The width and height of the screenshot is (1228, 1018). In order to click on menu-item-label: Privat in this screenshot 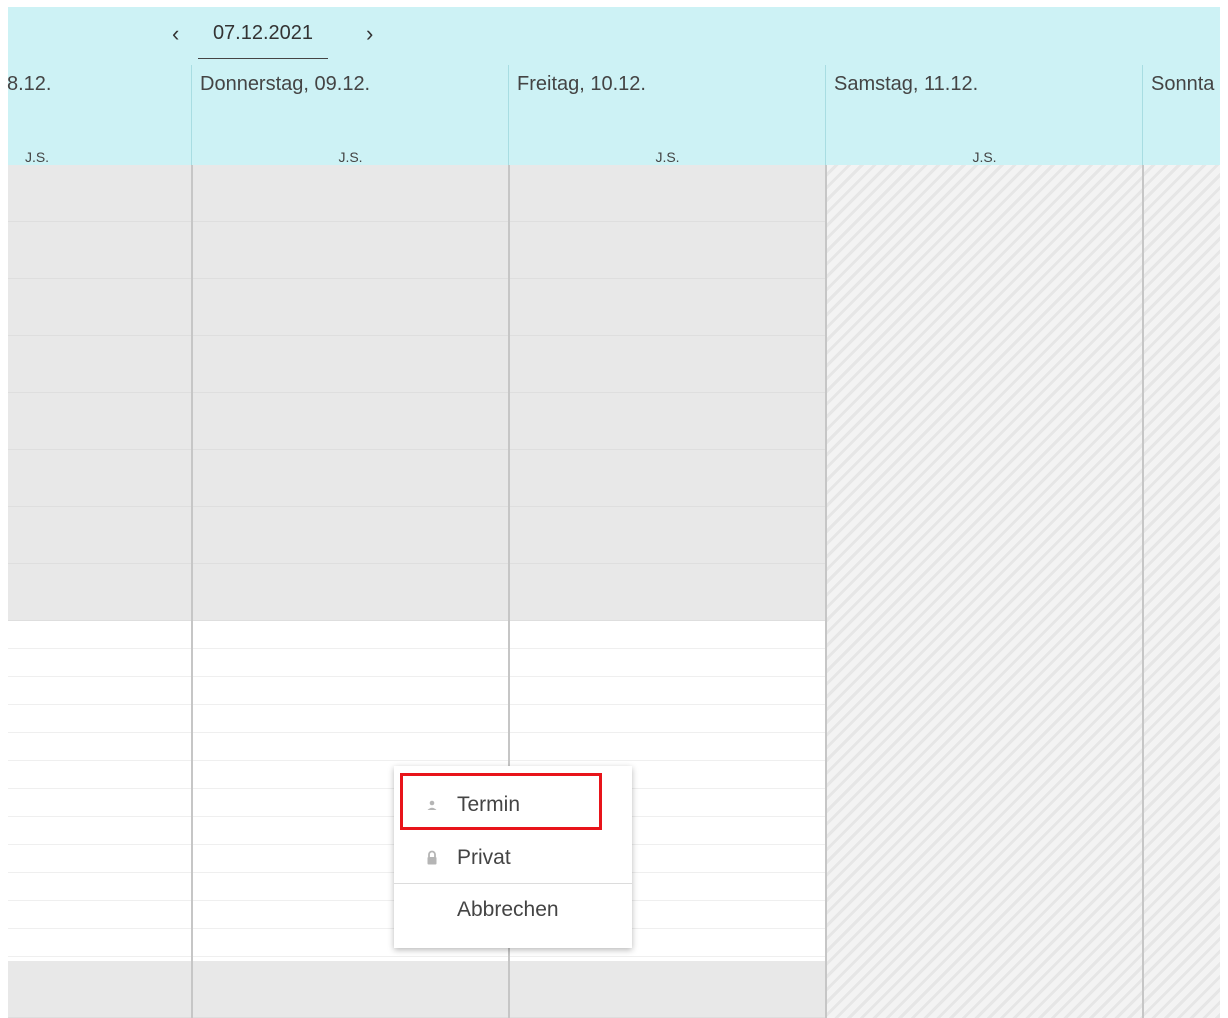, I will do `click(484, 857)`.